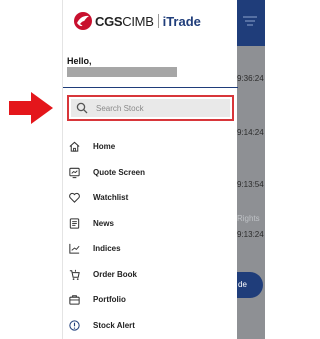  What do you see at coordinates (74, 172) in the screenshot?
I see `quote-screen-icon` at bounding box center [74, 172].